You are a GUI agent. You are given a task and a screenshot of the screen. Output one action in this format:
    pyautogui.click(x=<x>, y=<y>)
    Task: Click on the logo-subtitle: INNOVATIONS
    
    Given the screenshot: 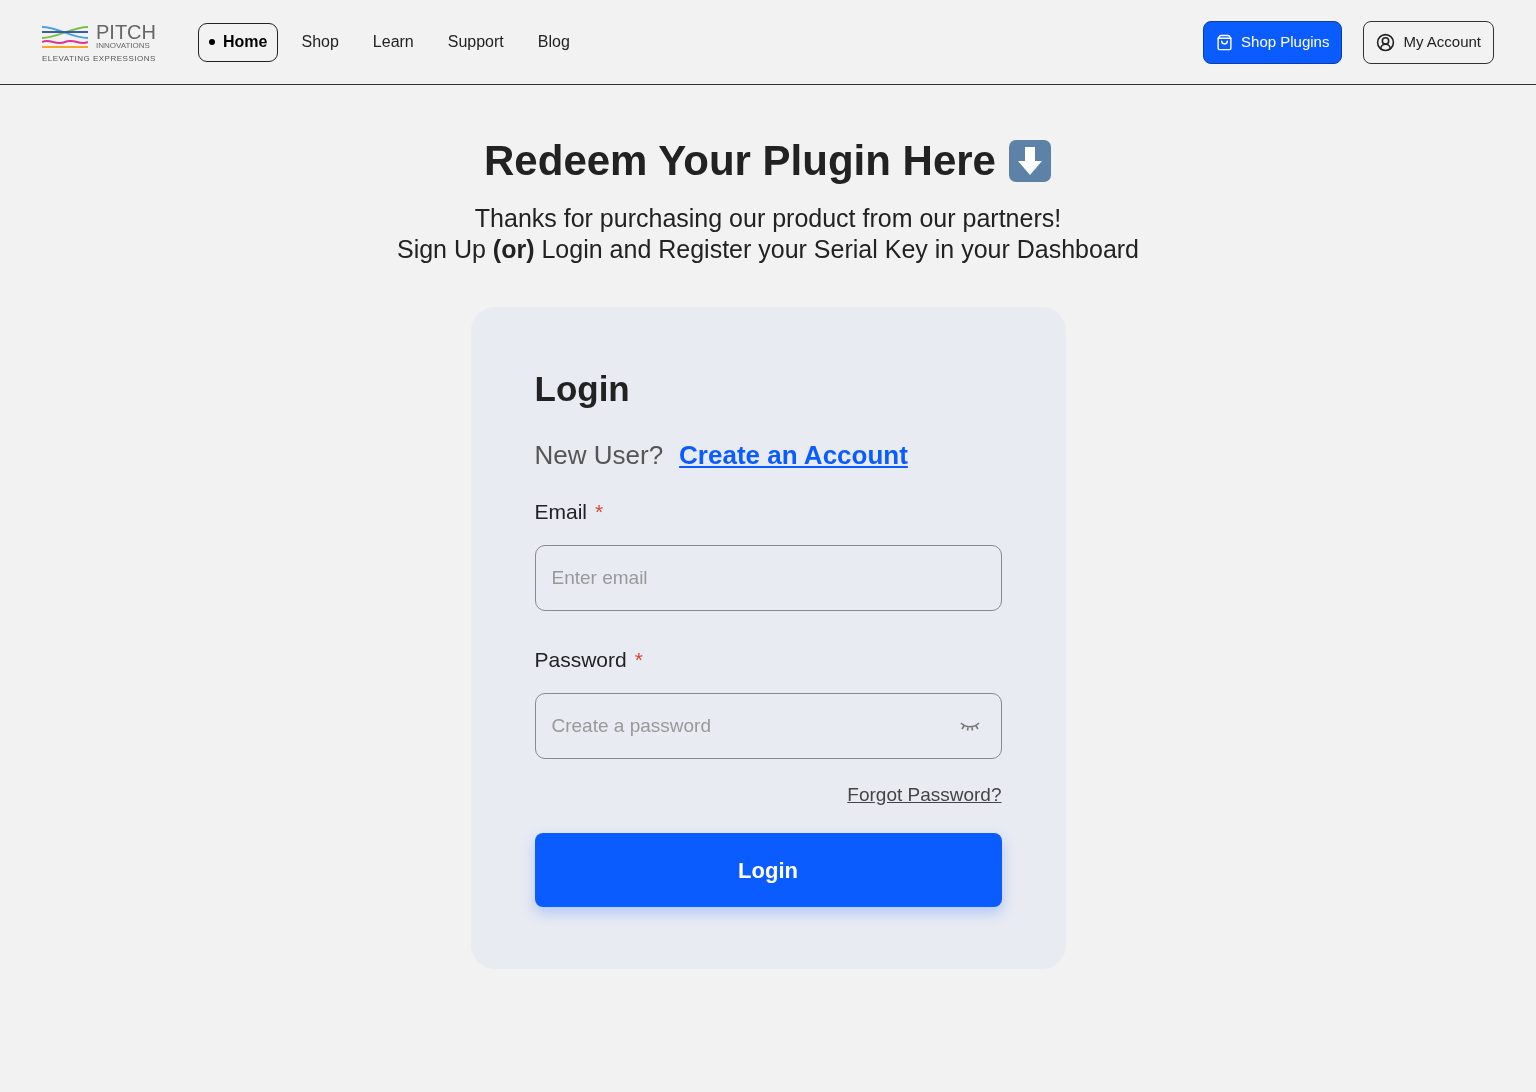 What is the action you would take?
    pyautogui.click(x=123, y=45)
    